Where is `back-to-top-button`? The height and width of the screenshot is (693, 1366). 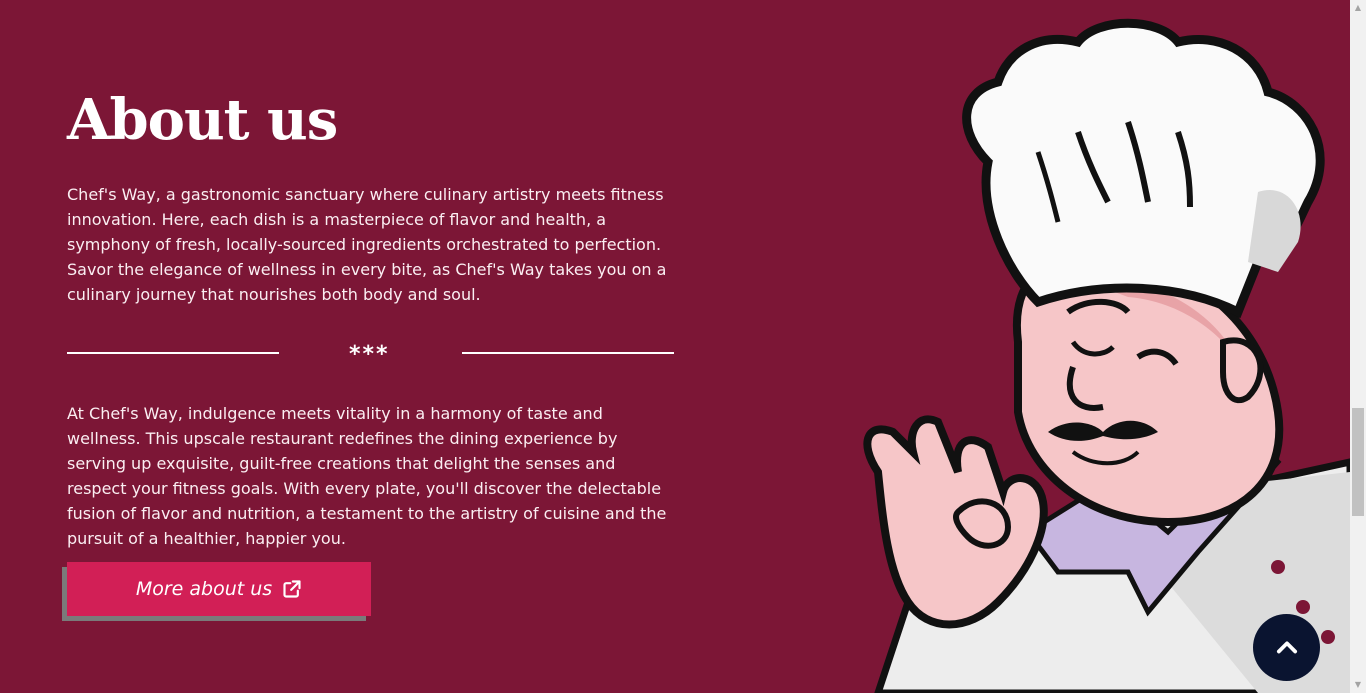
back-to-top-button is located at coordinates (1286, 647).